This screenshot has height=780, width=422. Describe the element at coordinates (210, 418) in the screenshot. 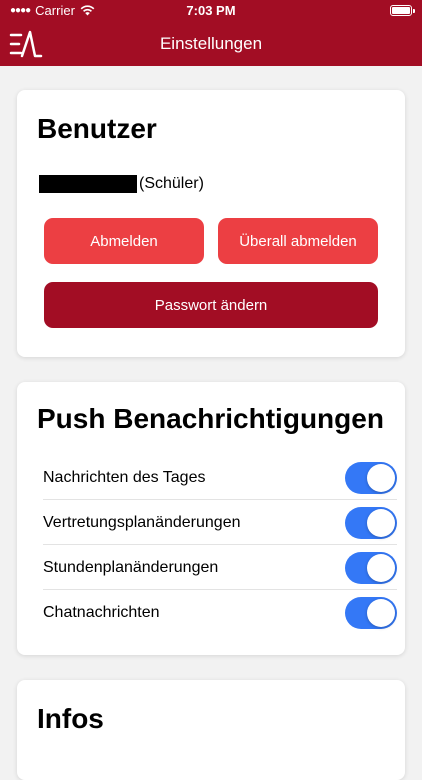

I see `push-section-title: Push Benachrichtigungen` at that location.